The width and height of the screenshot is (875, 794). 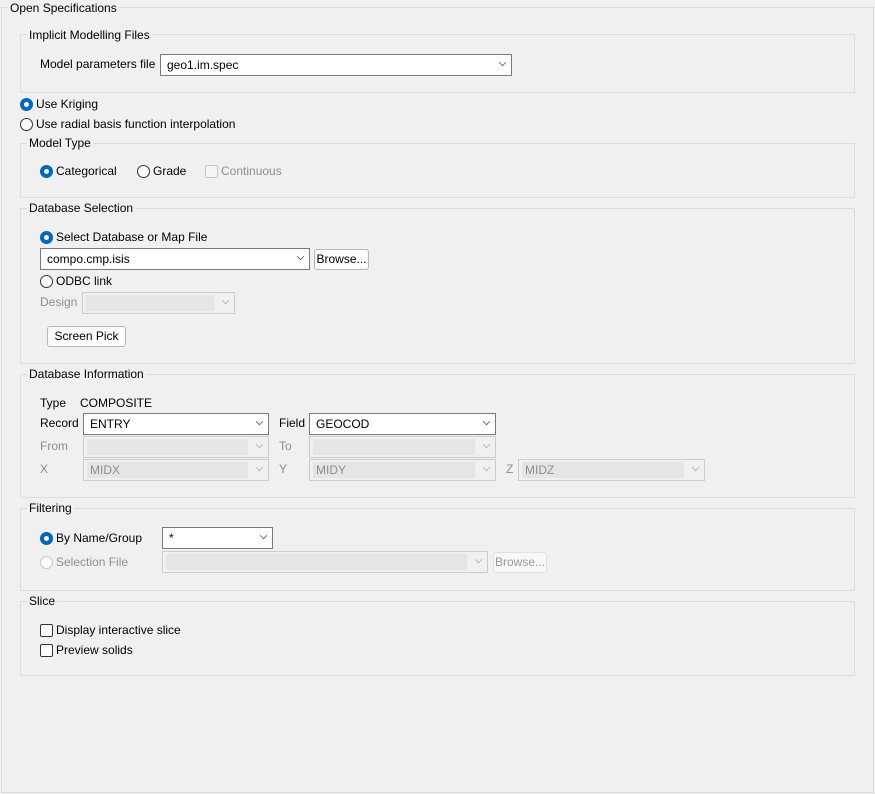 I want to click on z-combo: MIDZ, so click(x=611, y=470).